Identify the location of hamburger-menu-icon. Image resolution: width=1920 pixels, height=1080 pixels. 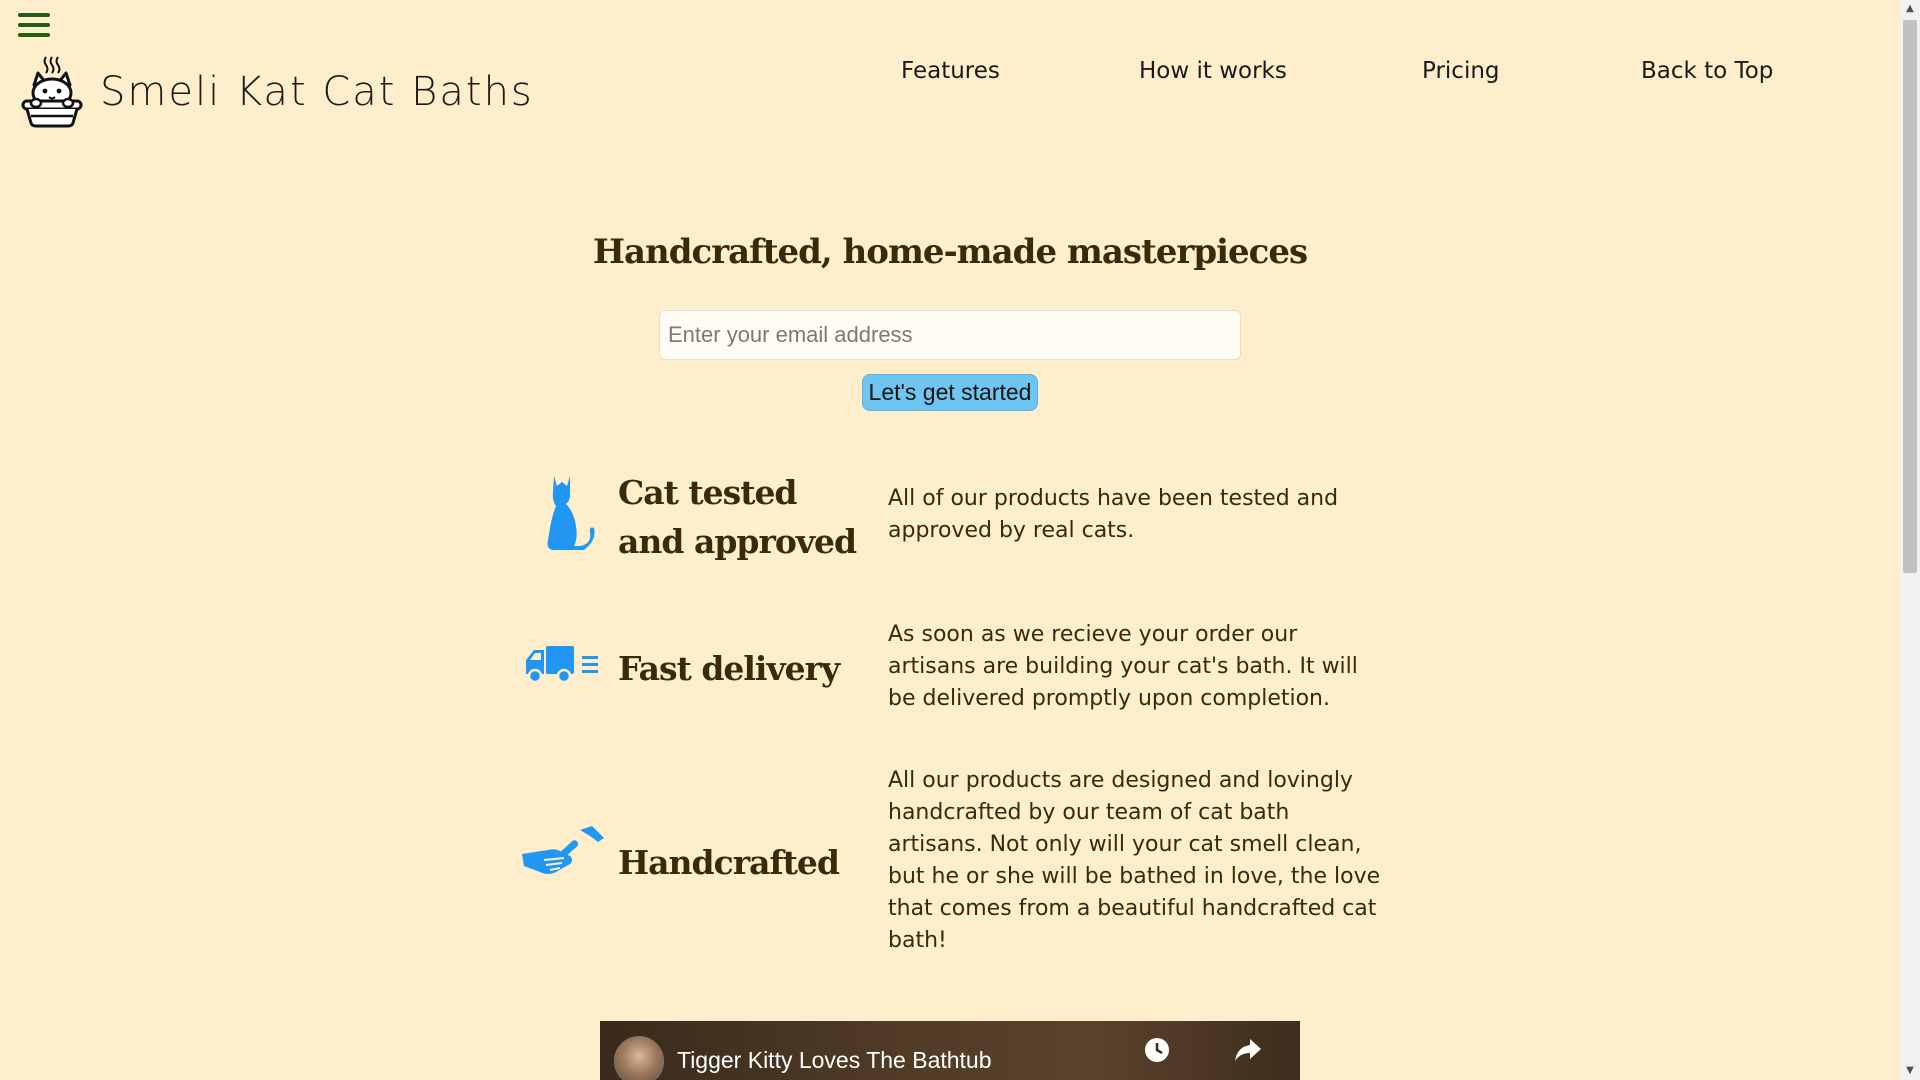
(34, 27).